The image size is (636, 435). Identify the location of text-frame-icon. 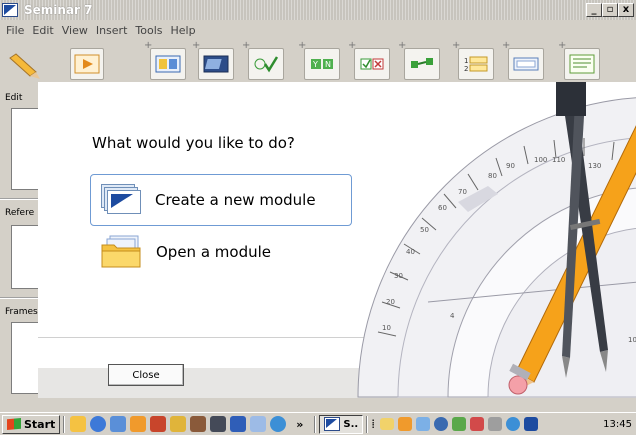
(582, 64).